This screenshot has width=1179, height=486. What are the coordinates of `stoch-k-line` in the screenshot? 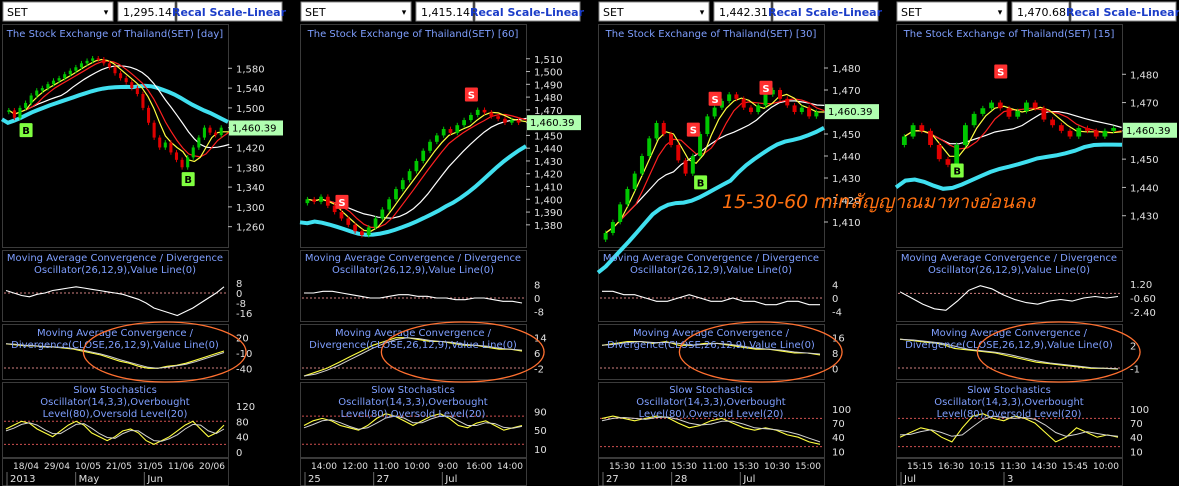 It's located at (711, 430).